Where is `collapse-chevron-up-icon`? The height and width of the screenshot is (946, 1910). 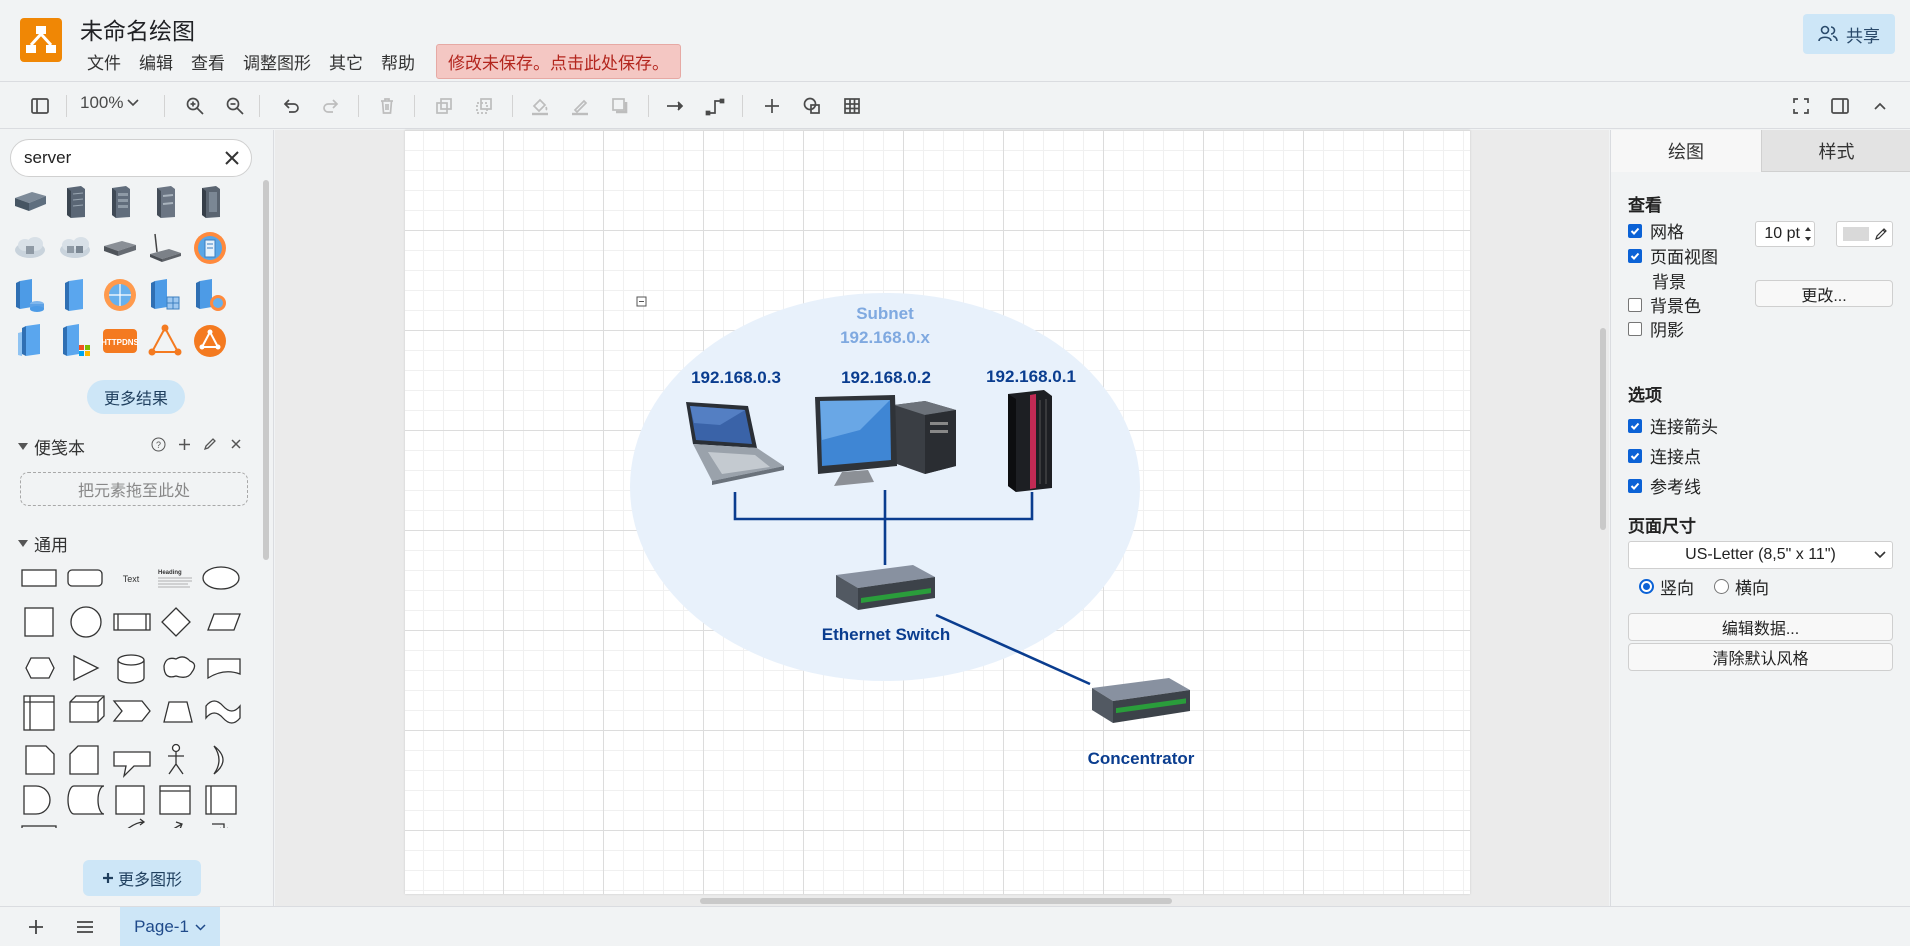 collapse-chevron-up-icon is located at coordinates (1880, 106).